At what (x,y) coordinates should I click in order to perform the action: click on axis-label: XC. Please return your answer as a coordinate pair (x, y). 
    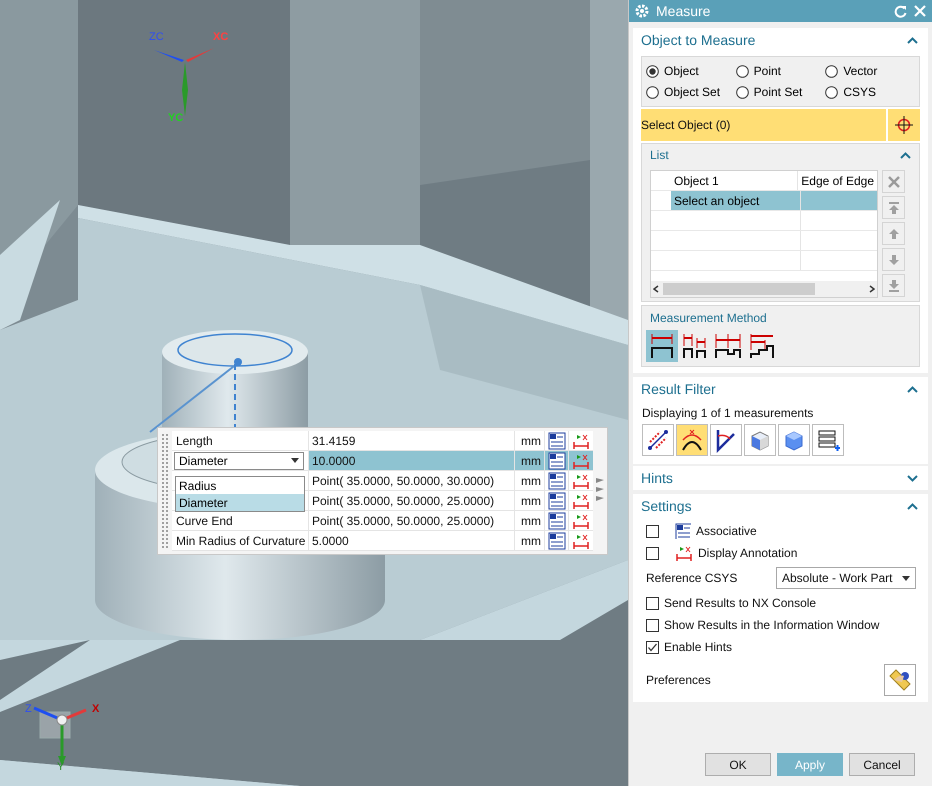
    Looking at the image, I should click on (220, 37).